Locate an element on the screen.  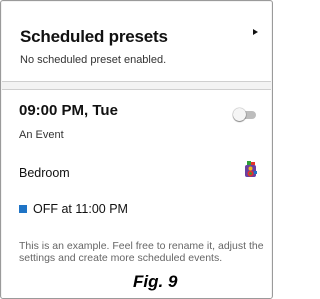
event-enable-toggle is located at coordinates (245, 115).